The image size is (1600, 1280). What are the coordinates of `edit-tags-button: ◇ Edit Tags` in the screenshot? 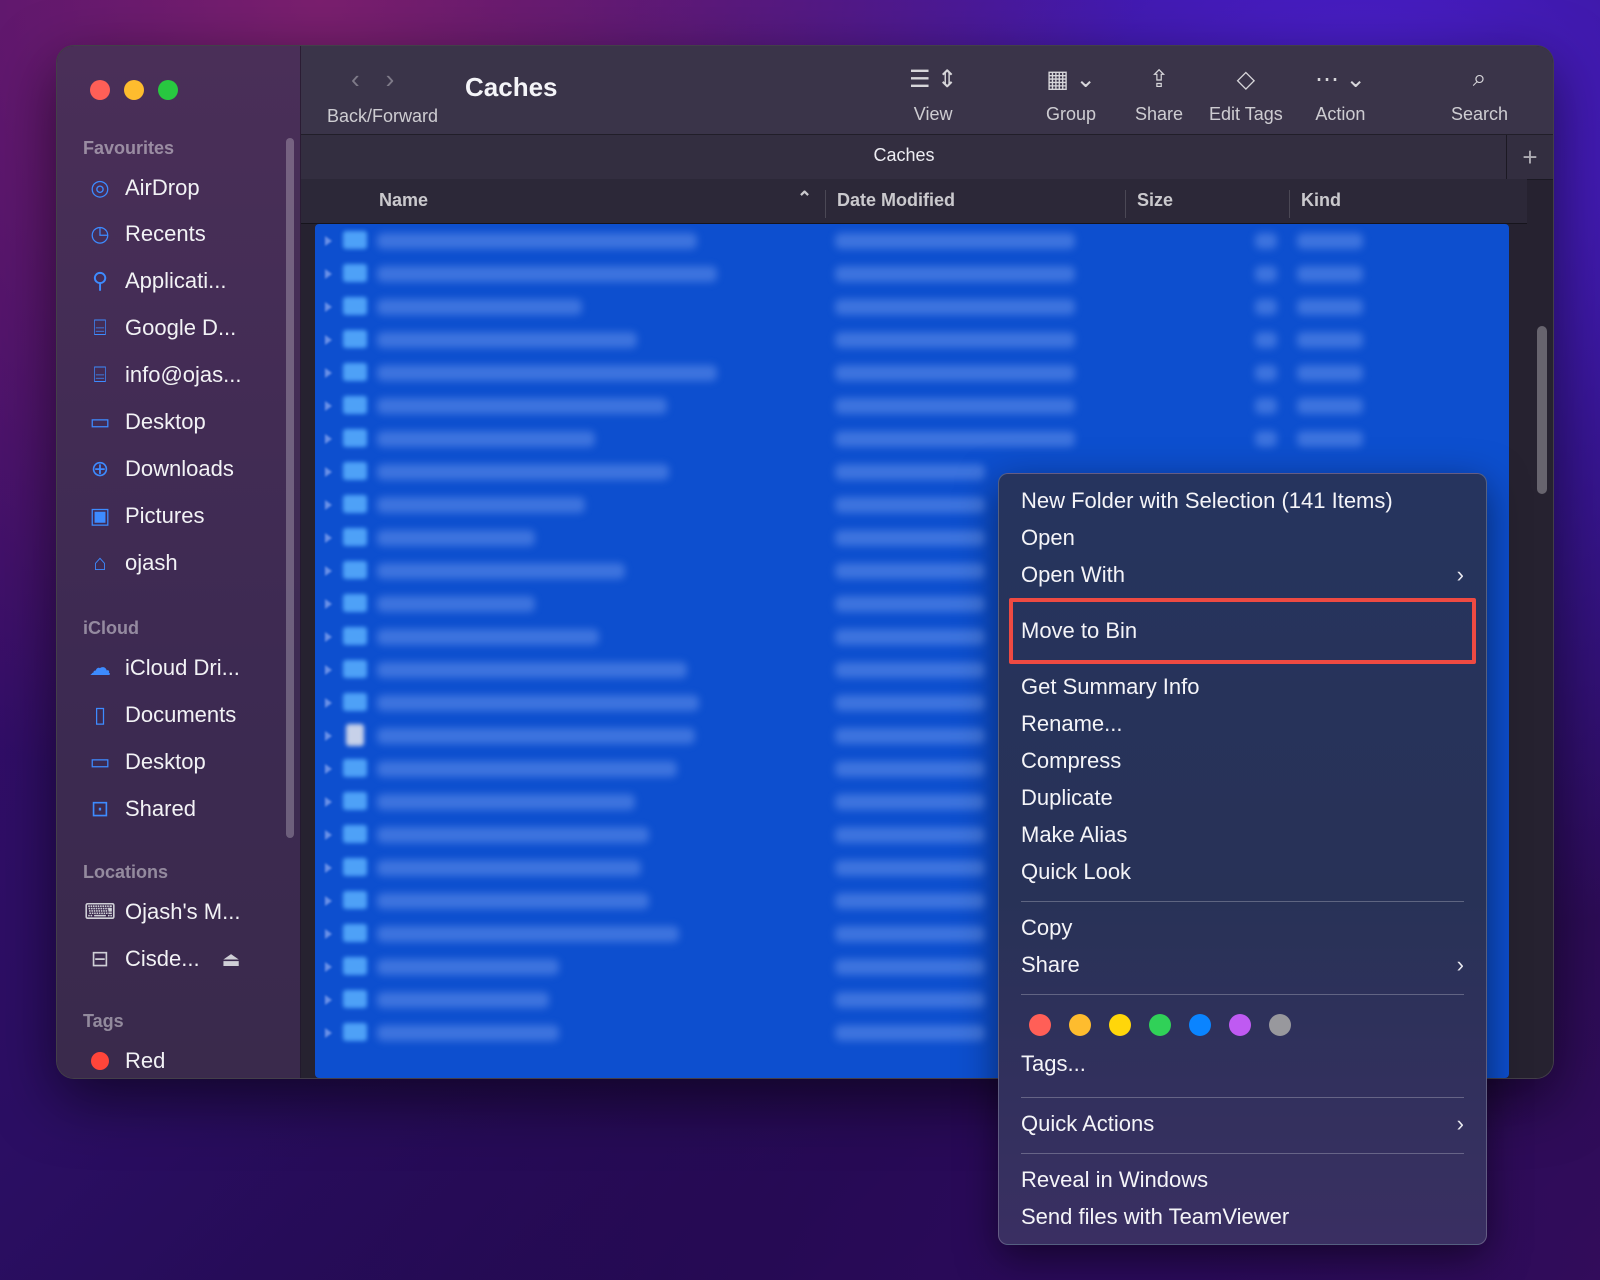 It's located at (1246, 94).